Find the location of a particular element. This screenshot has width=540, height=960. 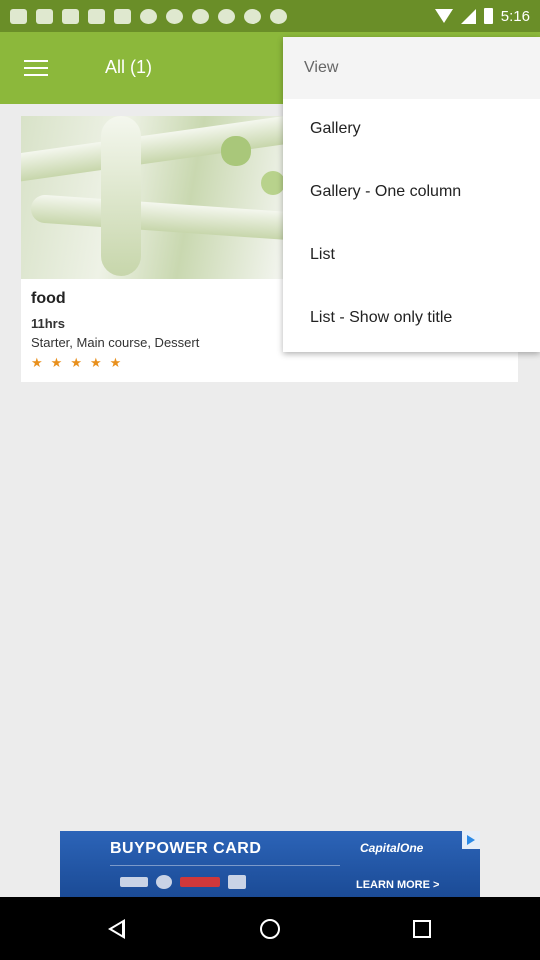

recipe-time: 11hrs is located at coordinates (48, 323).